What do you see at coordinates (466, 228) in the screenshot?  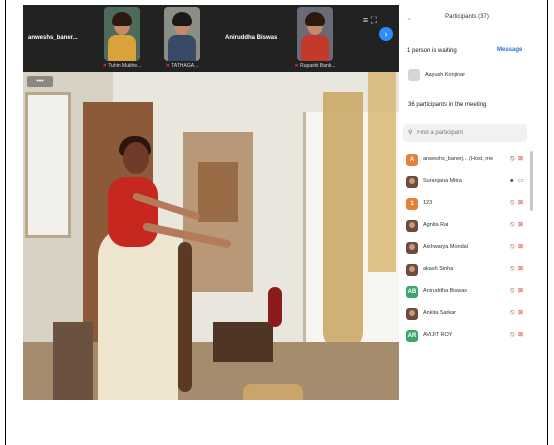 I see `participant-row: Agnita Rai ⦸ ⊠` at bounding box center [466, 228].